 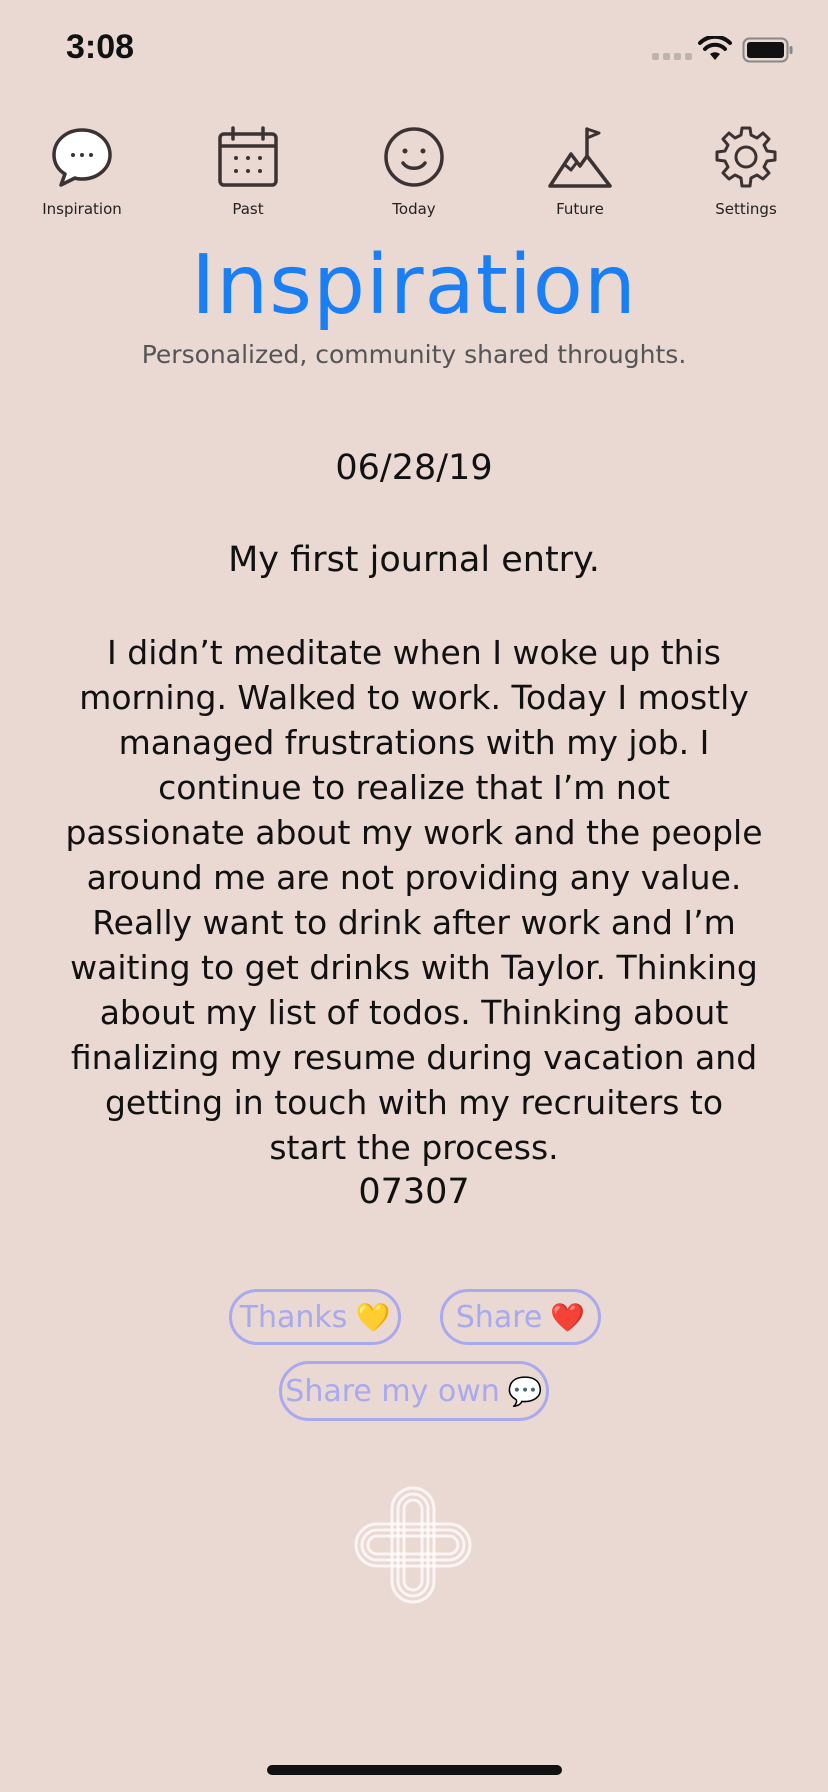 I want to click on share-label: Share, so click(x=499, y=1317).